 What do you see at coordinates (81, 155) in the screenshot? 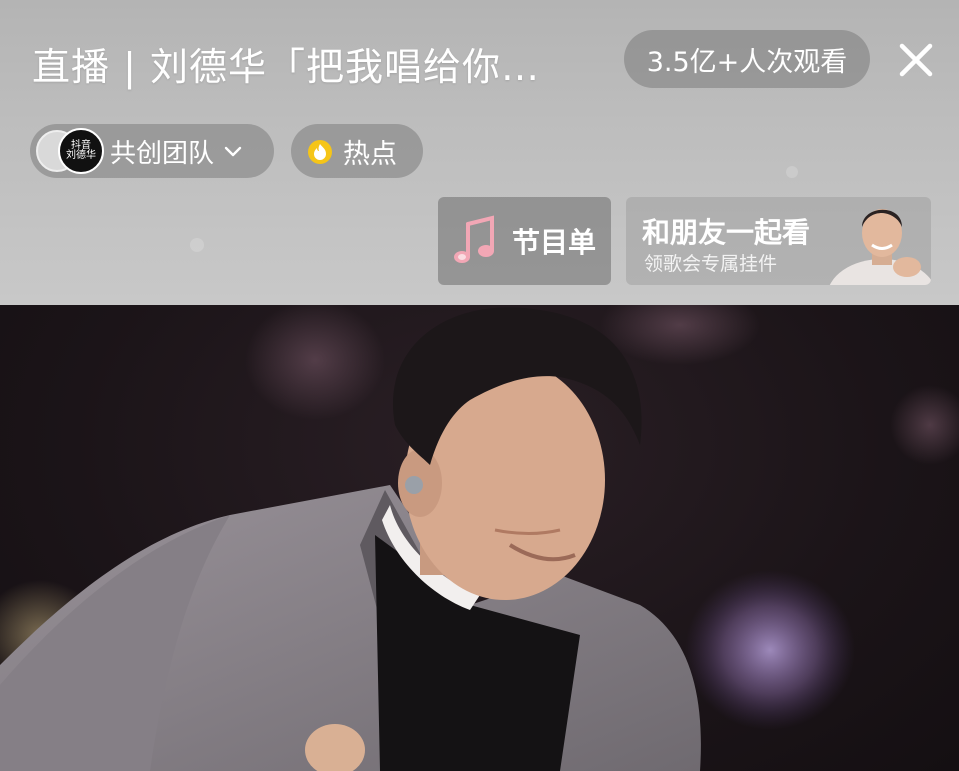
I see `avatar-text-bottom: 刘德华` at bounding box center [81, 155].